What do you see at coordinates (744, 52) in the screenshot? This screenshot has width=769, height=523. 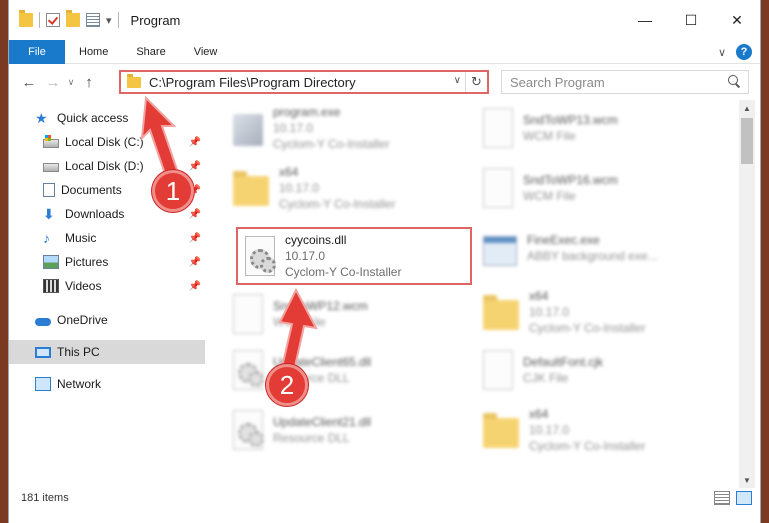 I see `help-icon: ?` at bounding box center [744, 52].